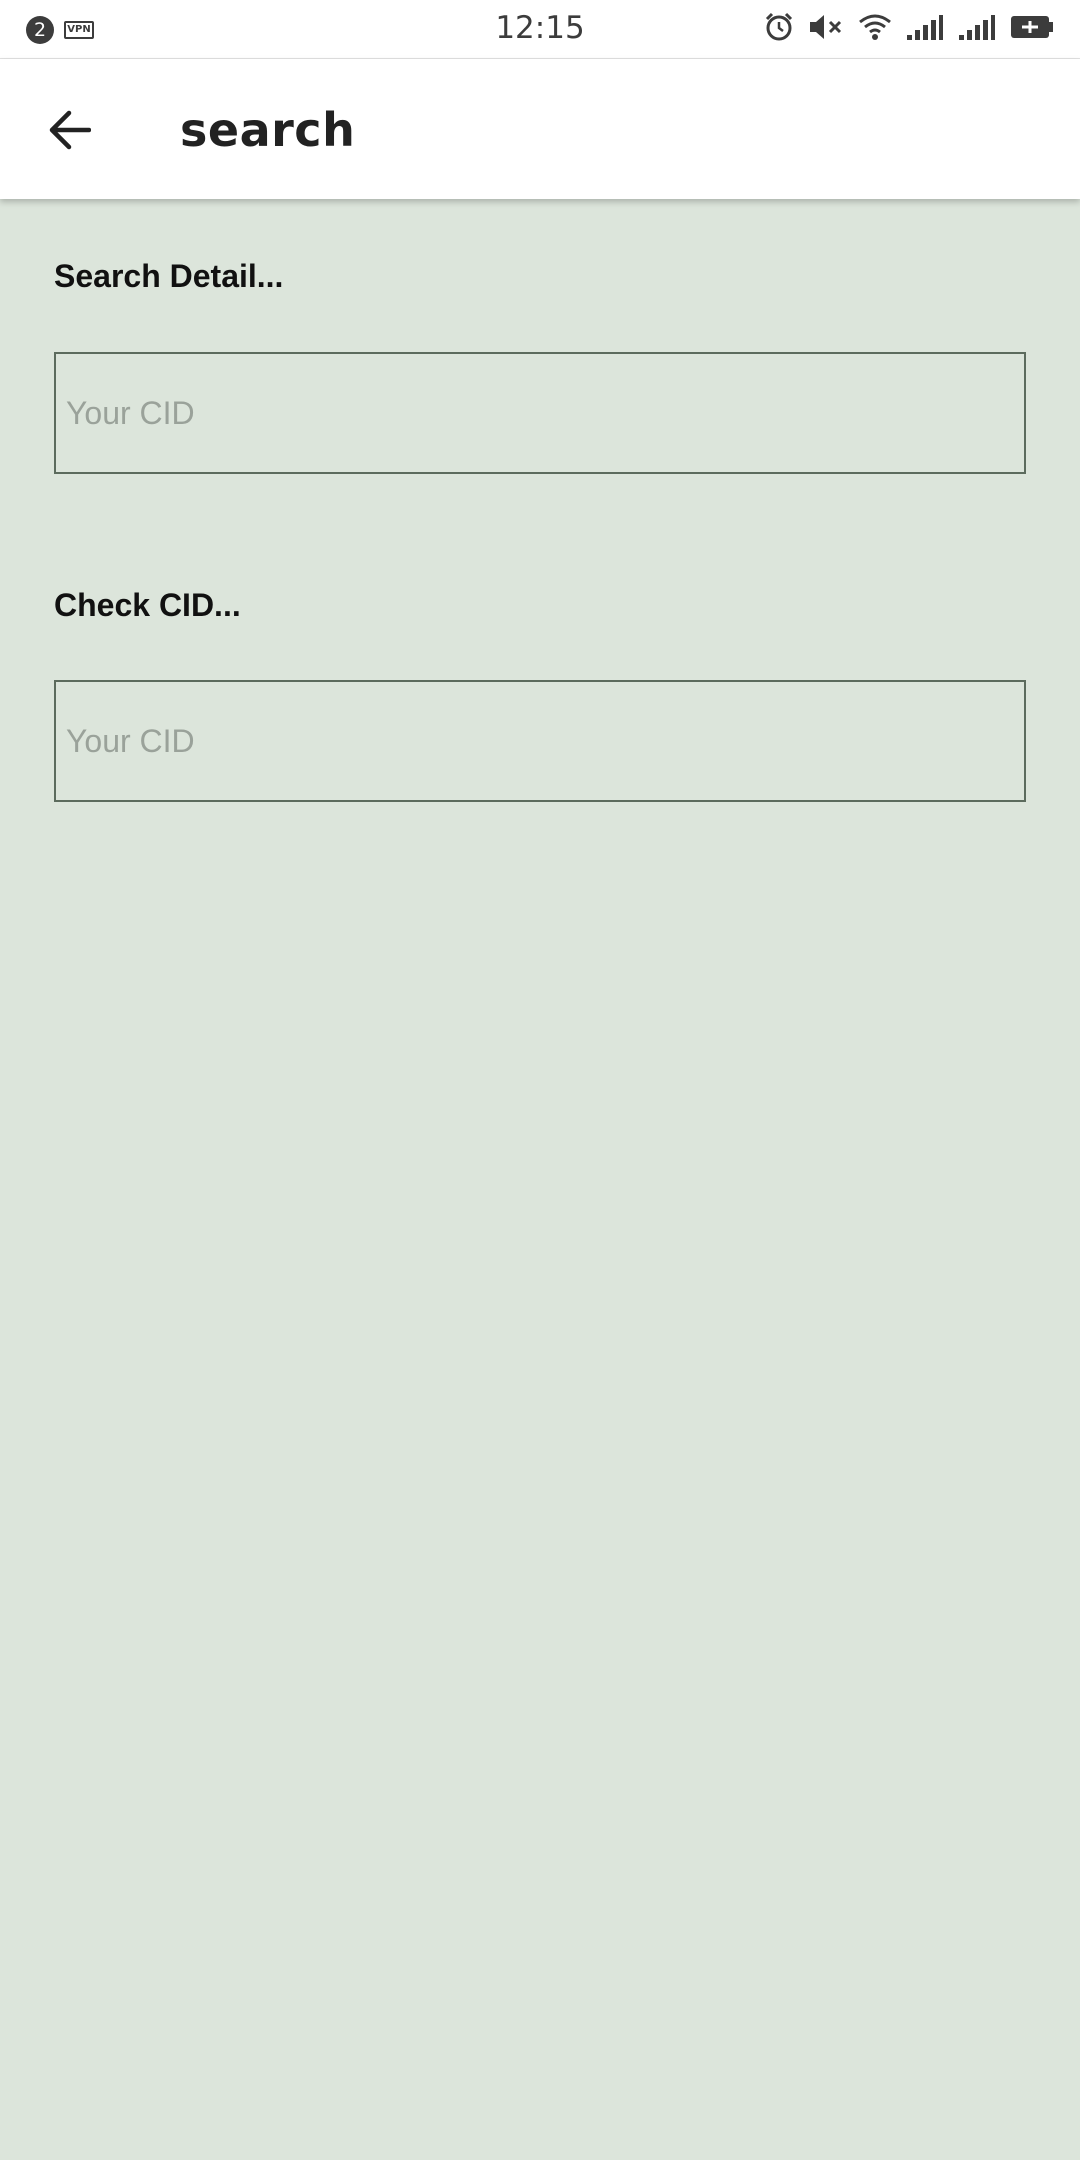 The image size is (1080, 2160). I want to click on status-bar-right, so click(909, 27).